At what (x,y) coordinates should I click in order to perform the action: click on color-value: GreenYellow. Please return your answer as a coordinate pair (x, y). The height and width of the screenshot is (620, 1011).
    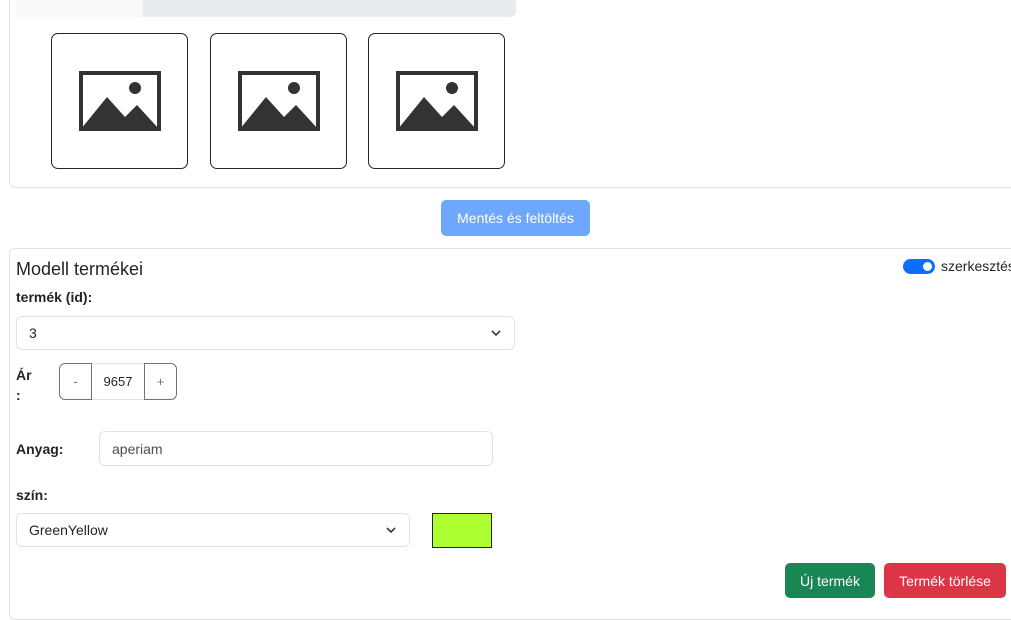
    Looking at the image, I should click on (68, 530).